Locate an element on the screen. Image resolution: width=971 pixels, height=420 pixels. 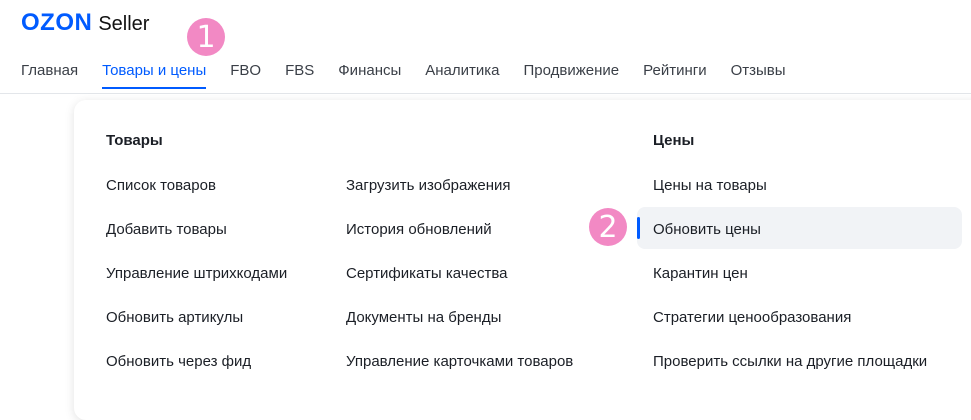
nav-item-fbs: FBS is located at coordinates (299, 75).